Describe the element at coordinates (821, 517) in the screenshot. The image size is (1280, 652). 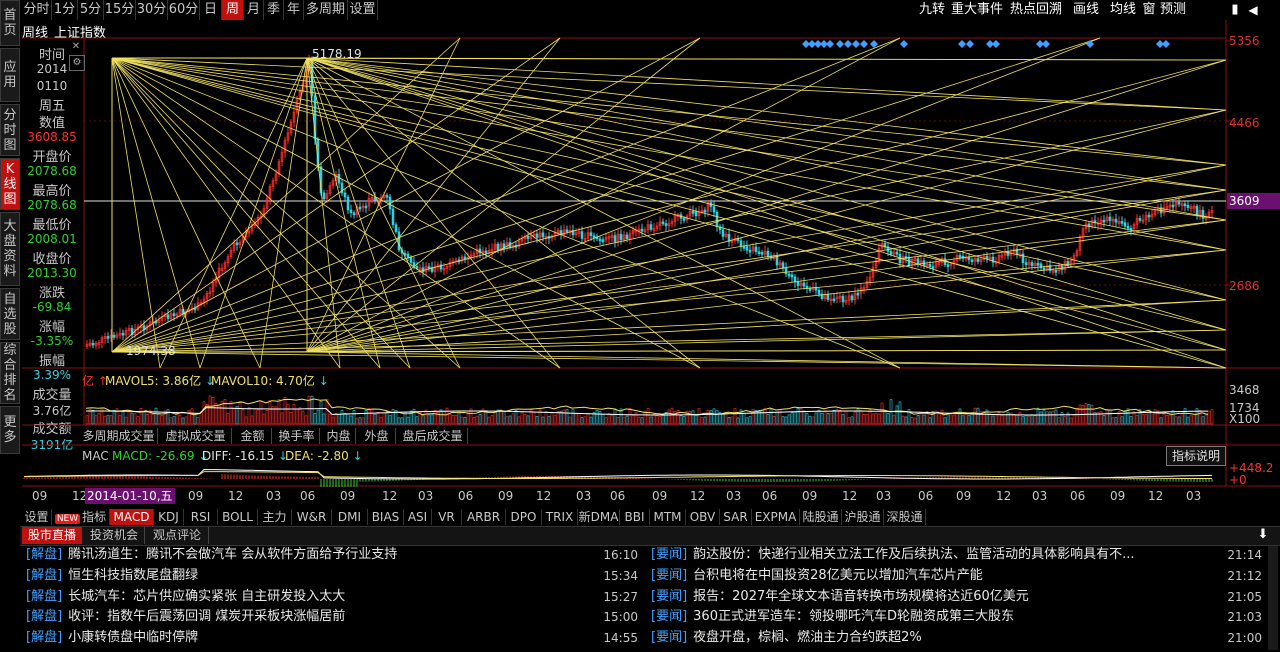
I see `indicator-tab: 陆股通` at that location.